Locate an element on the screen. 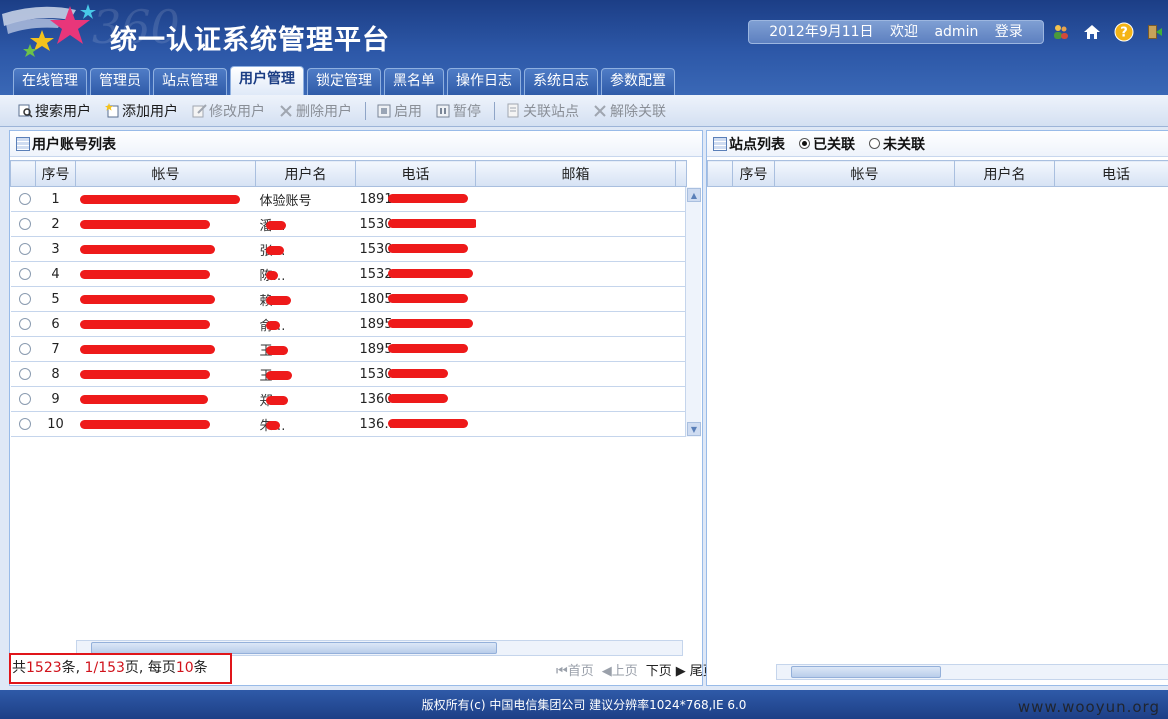 The image size is (1168, 719). tab-1: 管理员 is located at coordinates (120, 81).